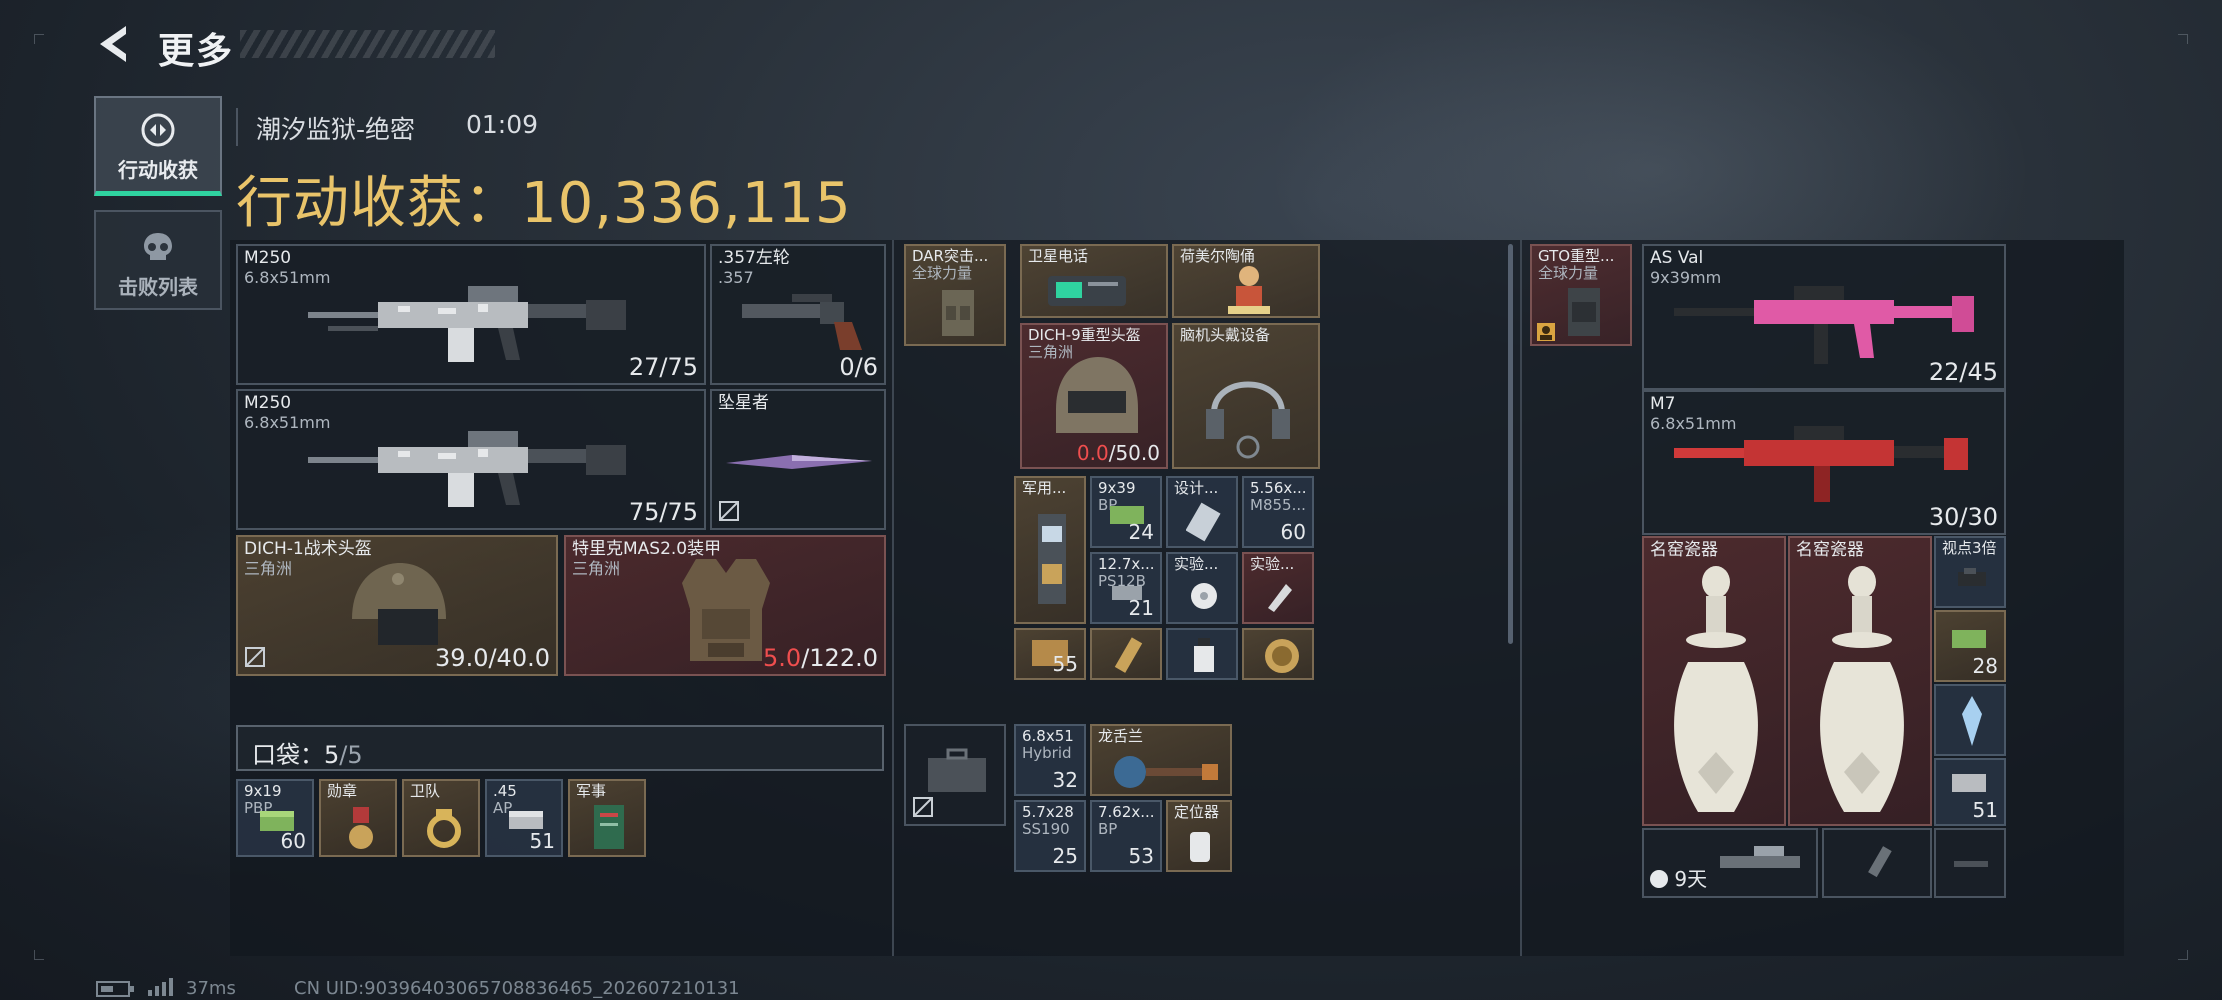  What do you see at coordinates (1065, 856) in the screenshot?
I see `item-count: 25` at bounding box center [1065, 856].